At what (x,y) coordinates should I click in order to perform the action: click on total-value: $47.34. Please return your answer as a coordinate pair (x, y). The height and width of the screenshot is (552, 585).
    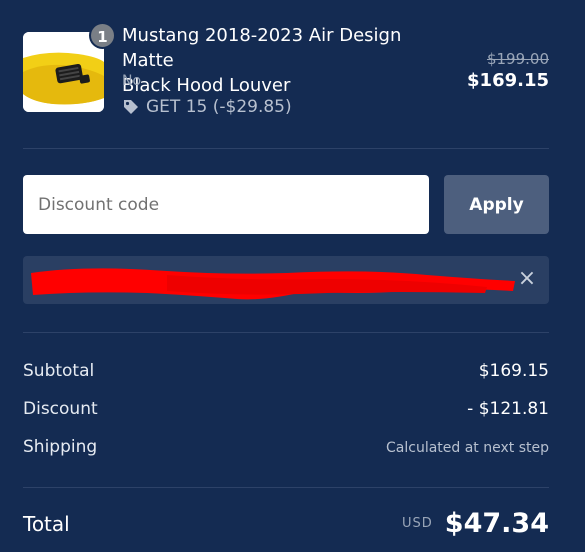
    Looking at the image, I should click on (496, 523).